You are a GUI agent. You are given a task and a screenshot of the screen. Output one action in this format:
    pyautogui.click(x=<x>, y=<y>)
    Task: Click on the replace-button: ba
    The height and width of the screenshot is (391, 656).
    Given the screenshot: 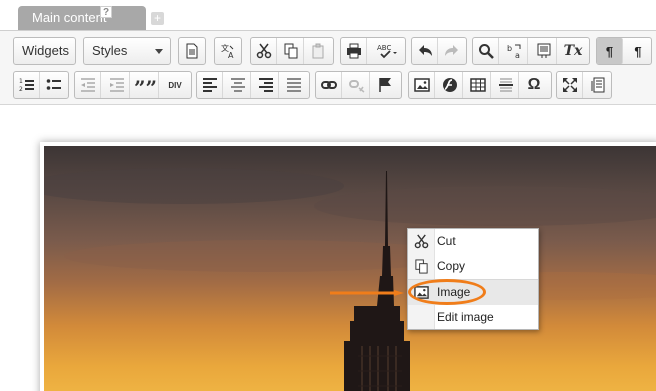 What is the action you would take?
    pyautogui.click(x=515, y=51)
    